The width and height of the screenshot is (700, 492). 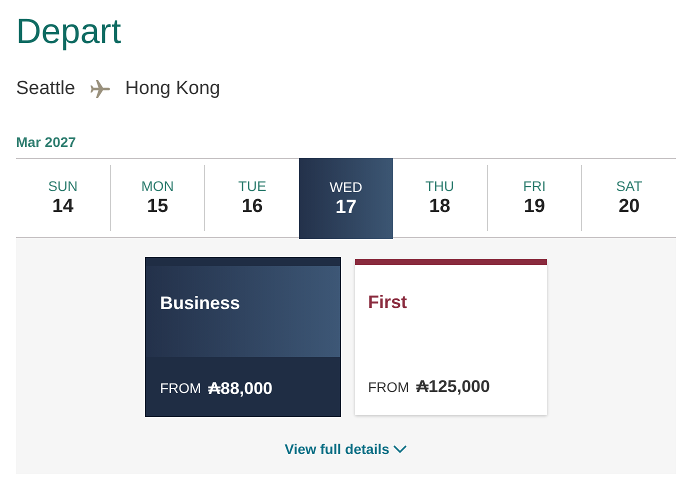 I want to click on page-title: Depart, so click(x=69, y=32).